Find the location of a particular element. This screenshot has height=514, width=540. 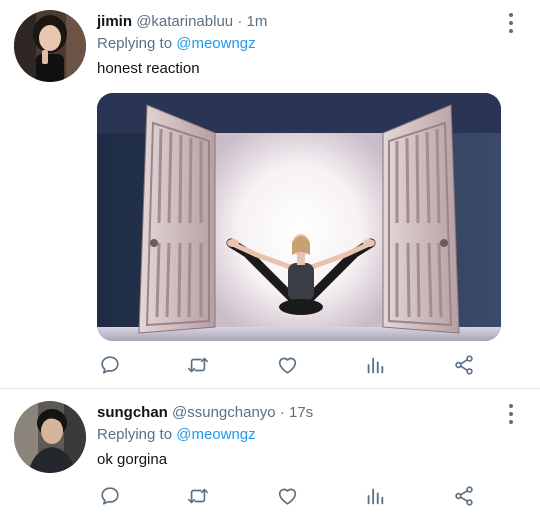

username-handle: @ssungchanyo is located at coordinates (224, 412).